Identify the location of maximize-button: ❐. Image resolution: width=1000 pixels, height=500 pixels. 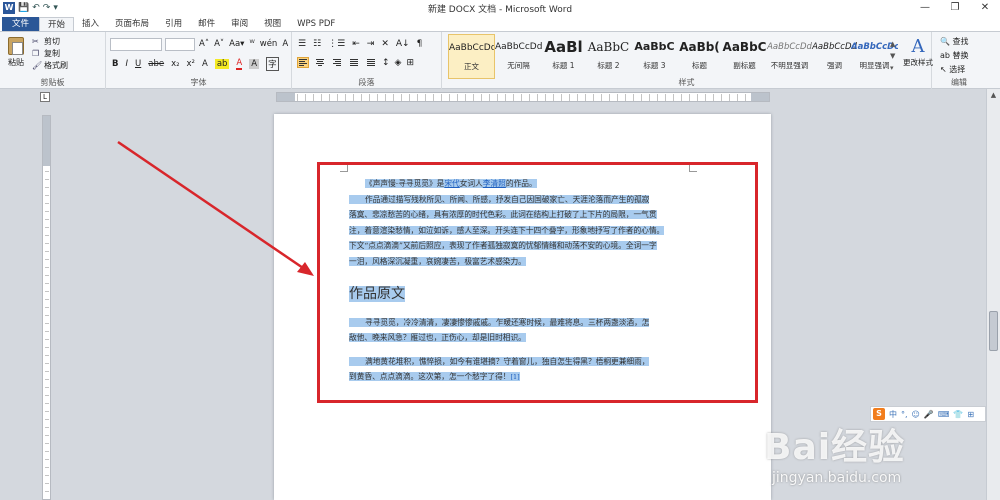
(955, 8).